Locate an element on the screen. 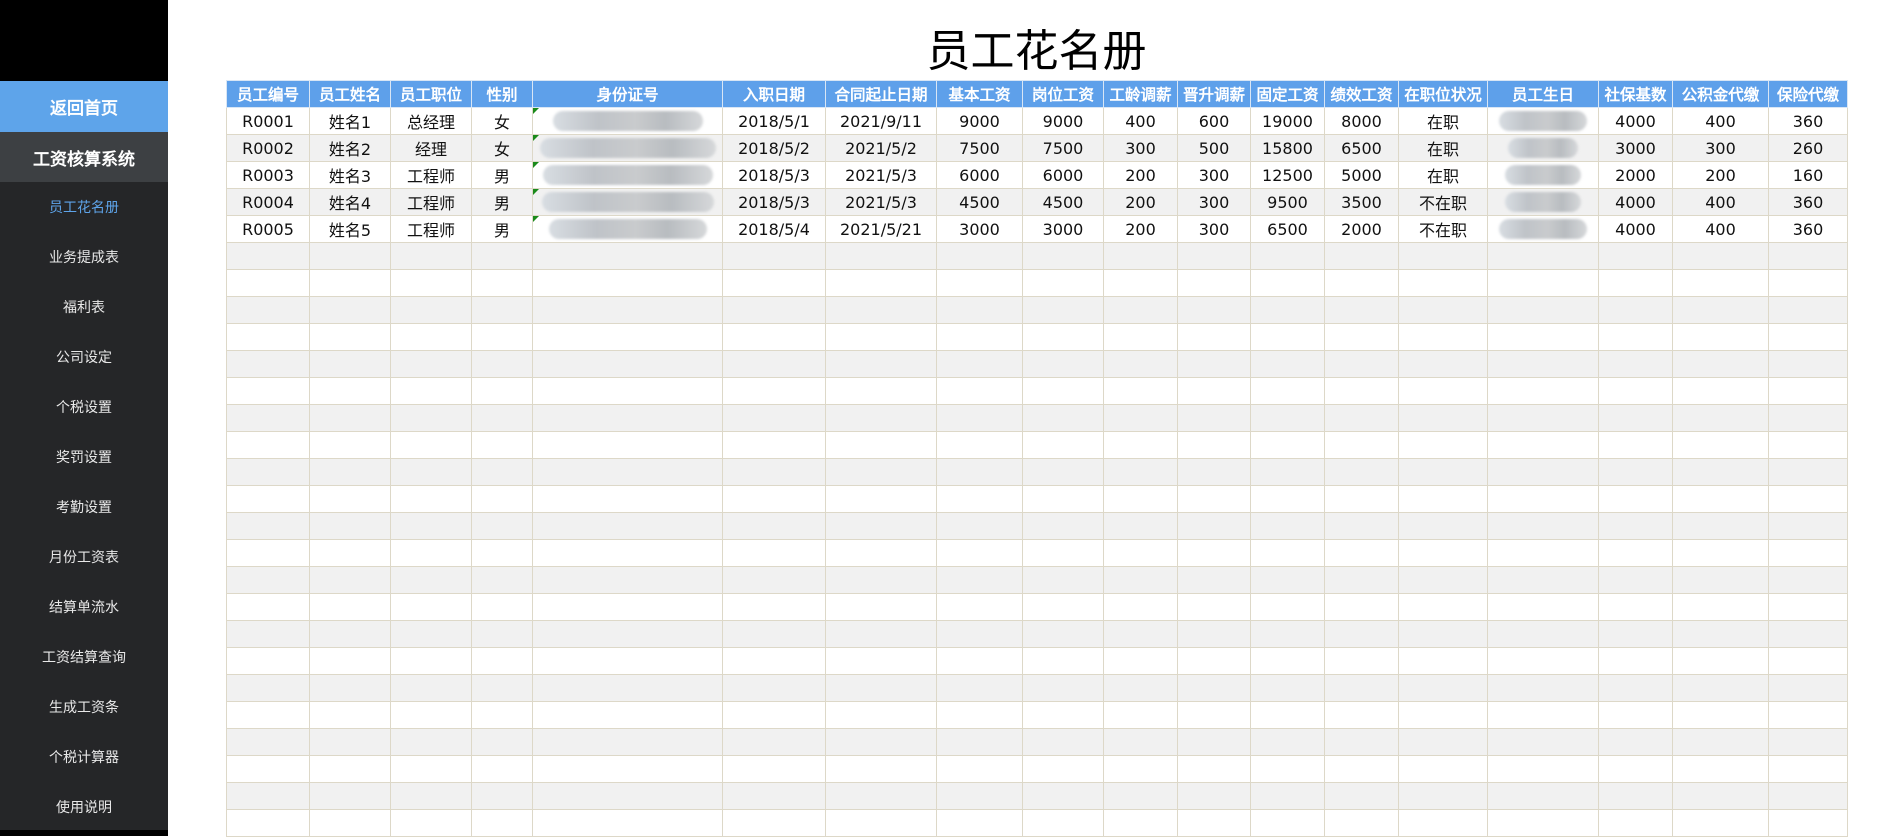 Image resolution: width=1889 pixels, height=837 pixels. column-header: 公积金代缴 is located at coordinates (1720, 94).